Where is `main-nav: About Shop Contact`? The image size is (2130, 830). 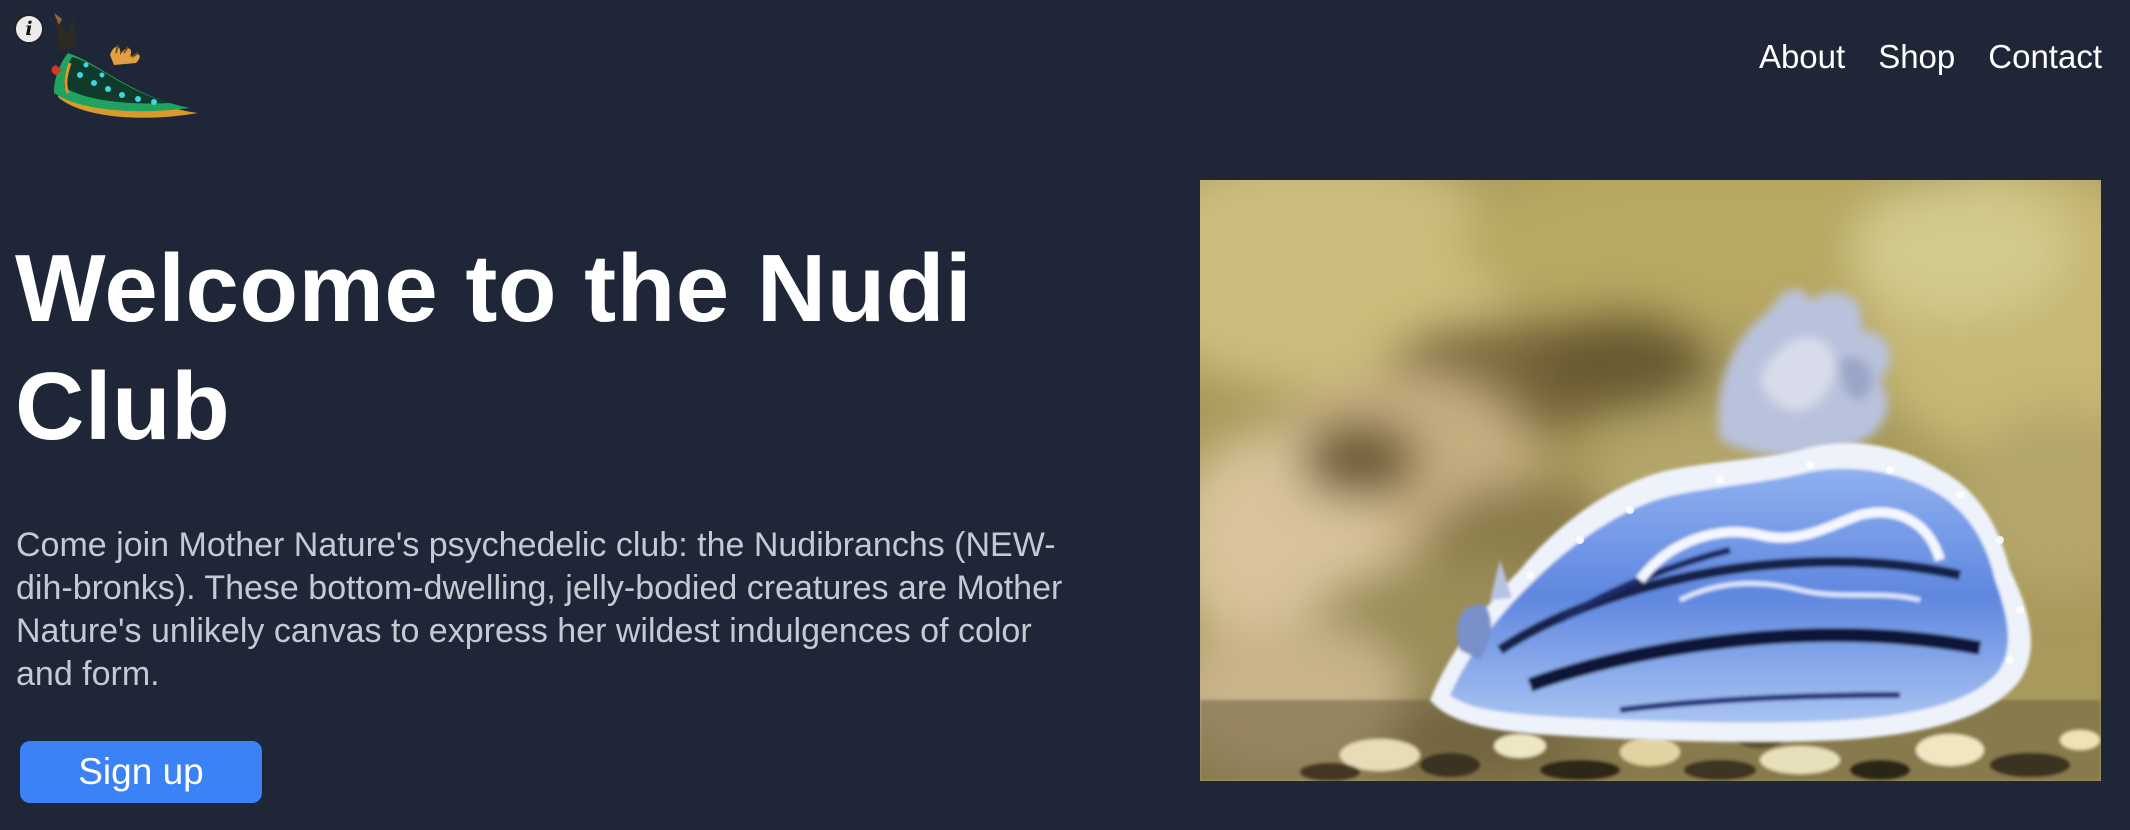 main-nav: About Shop Contact is located at coordinates (1930, 57).